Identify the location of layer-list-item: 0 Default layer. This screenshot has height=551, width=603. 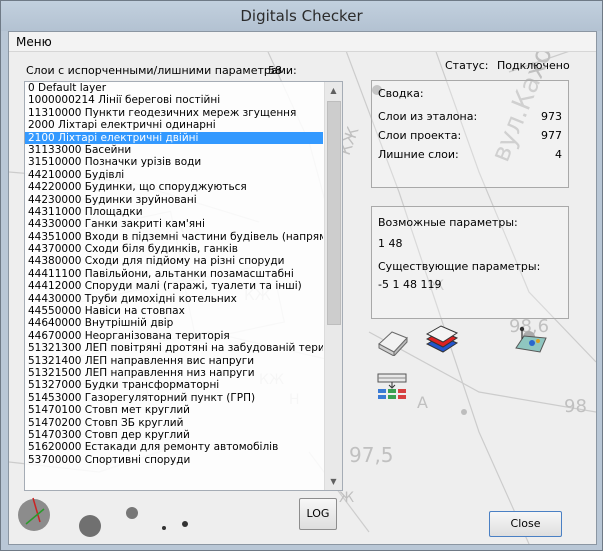
(174, 88).